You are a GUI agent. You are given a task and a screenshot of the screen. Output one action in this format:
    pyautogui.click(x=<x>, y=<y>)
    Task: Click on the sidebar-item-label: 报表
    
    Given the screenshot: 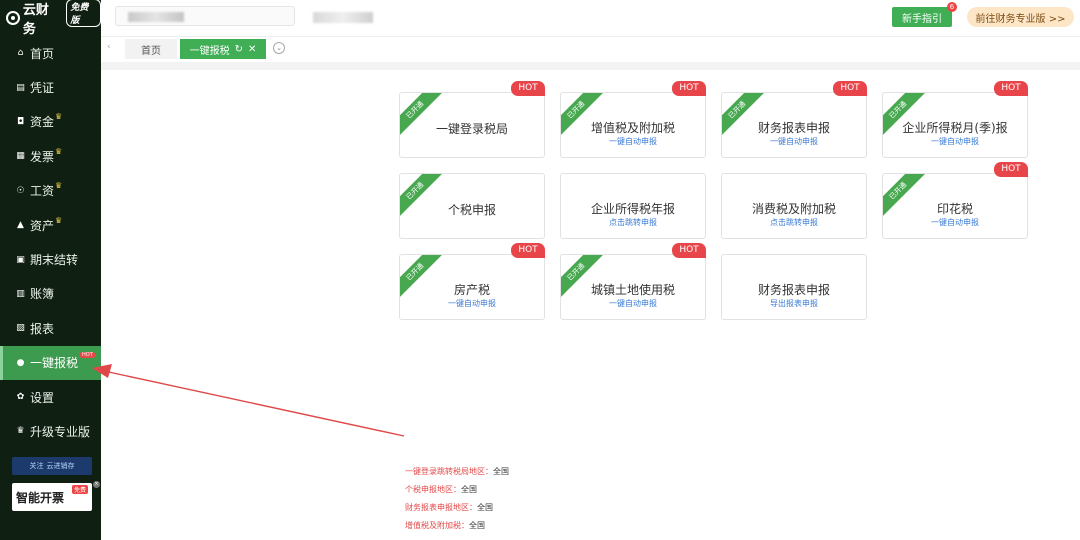 What is the action you would take?
    pyautogui.click(x=42, y=328)
    